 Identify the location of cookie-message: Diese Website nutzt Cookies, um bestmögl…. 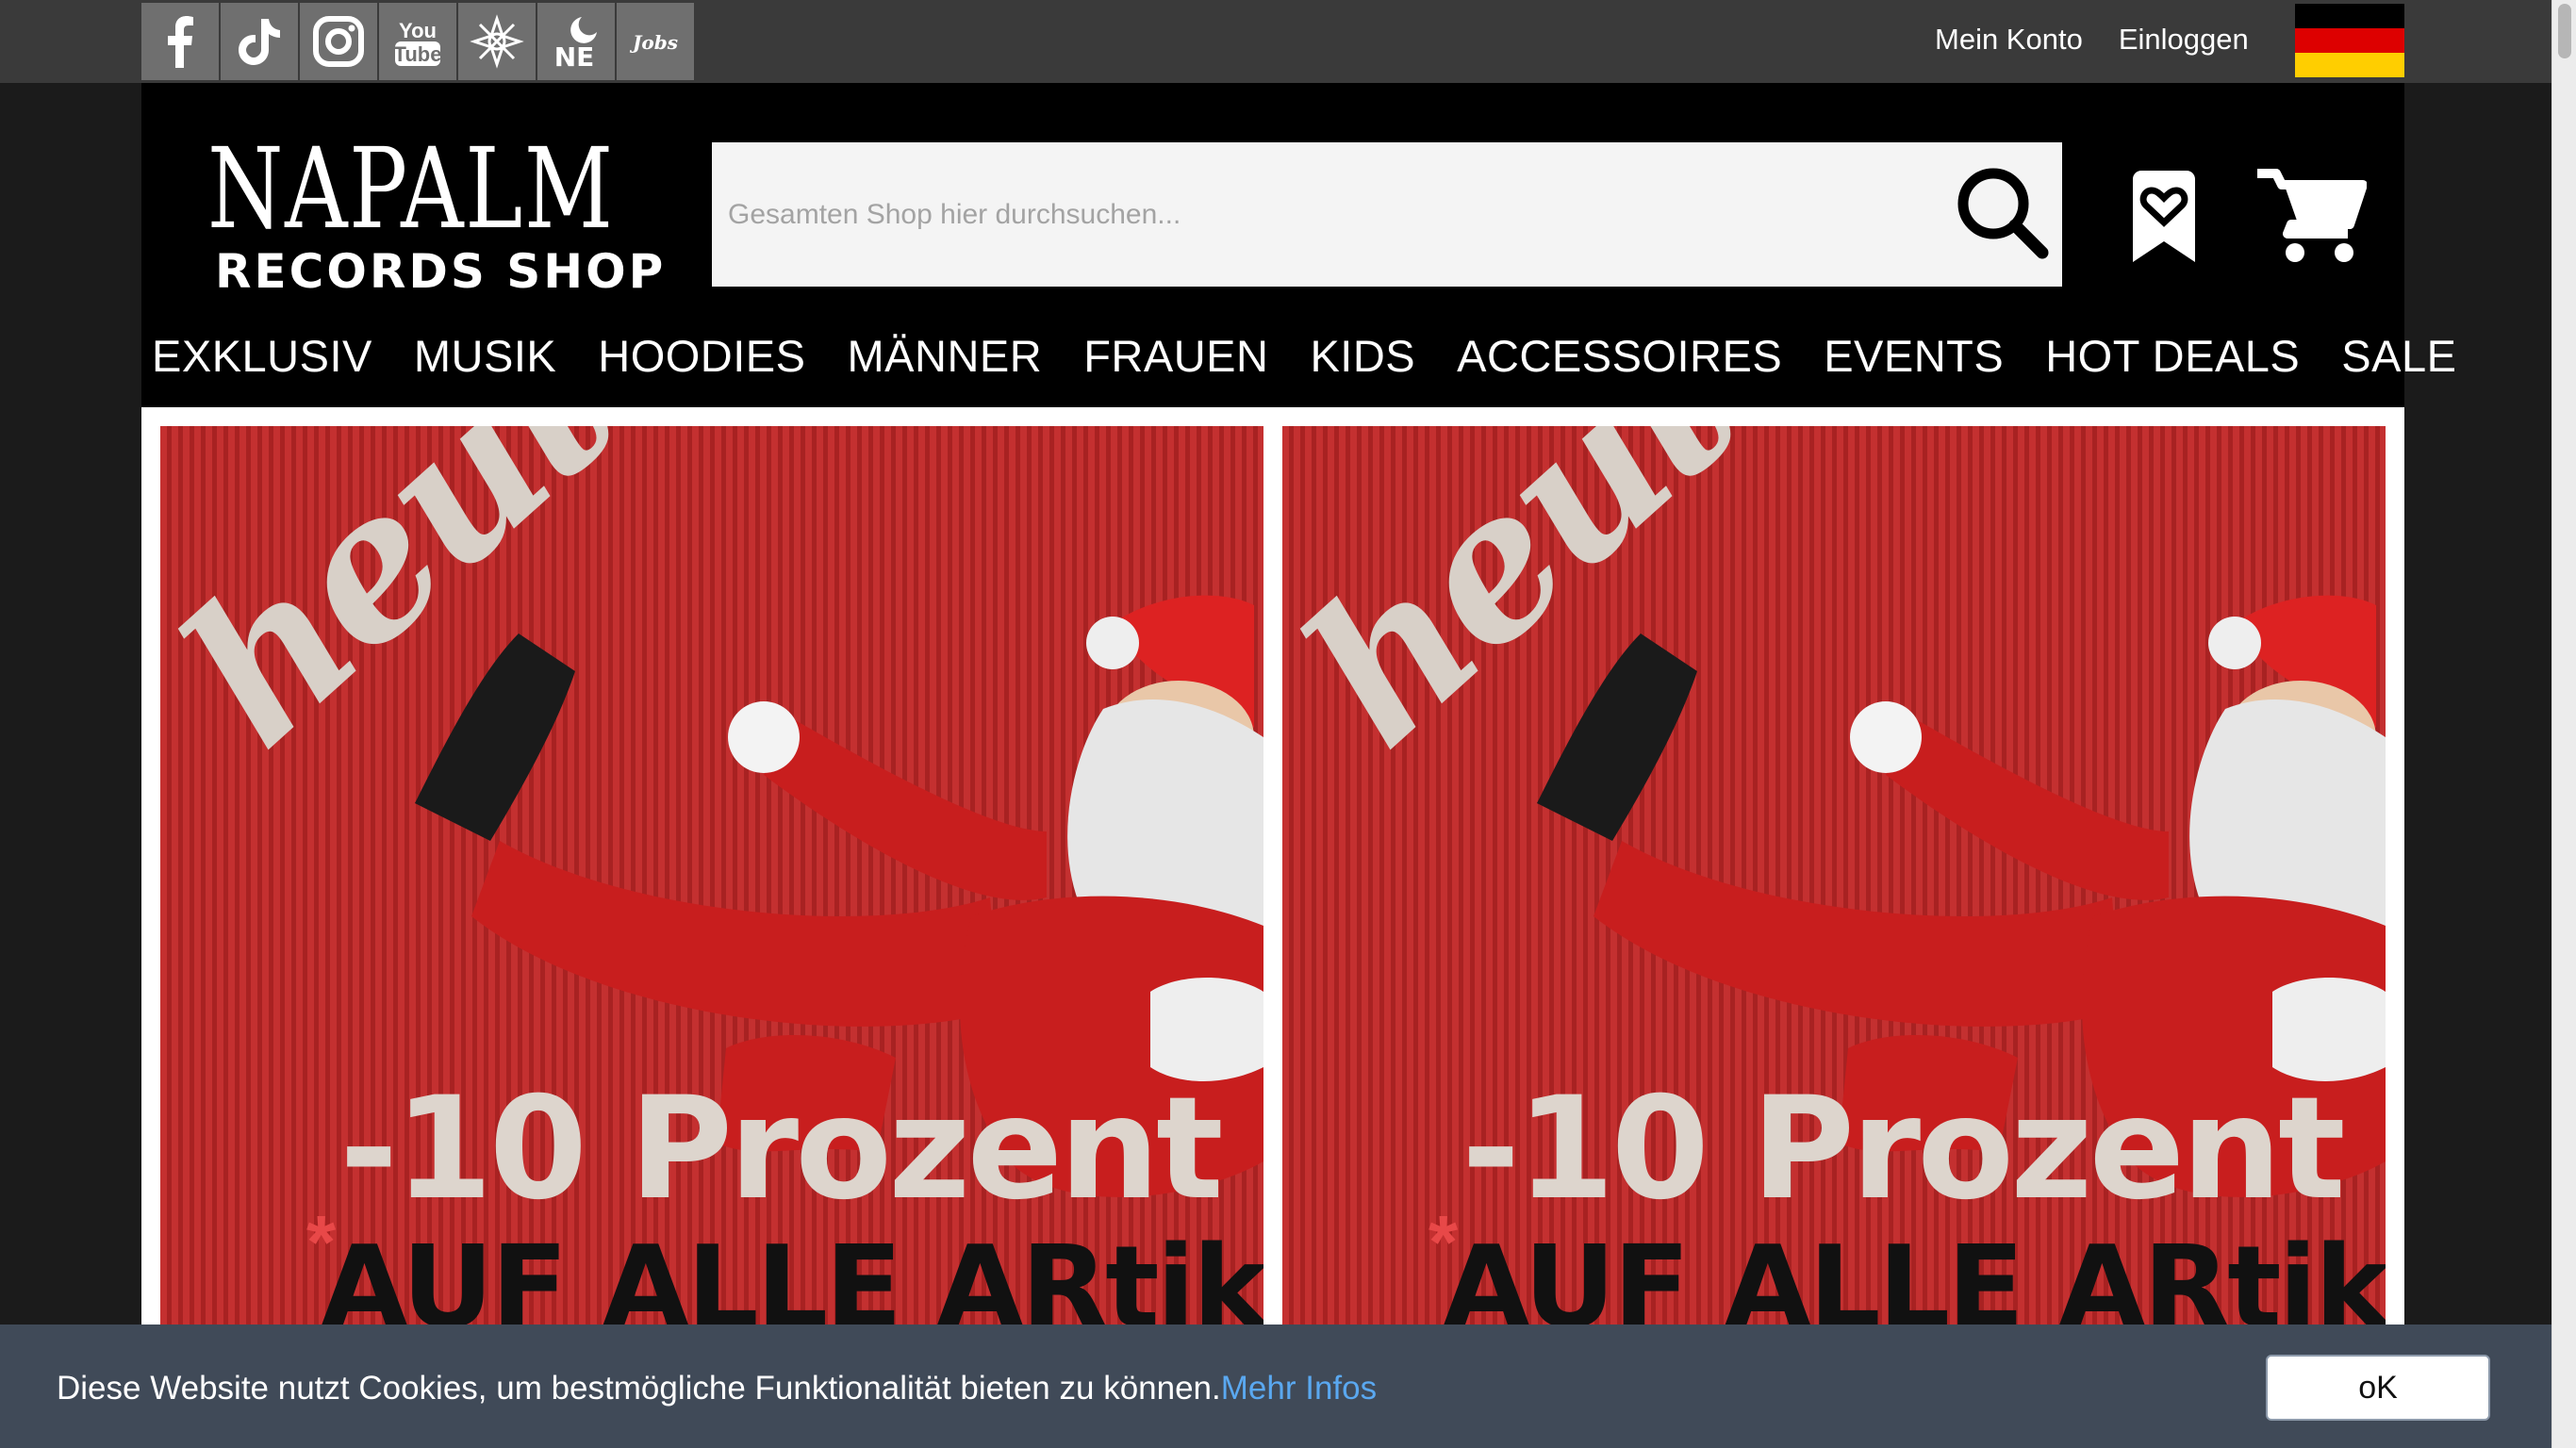
(717, 1388).